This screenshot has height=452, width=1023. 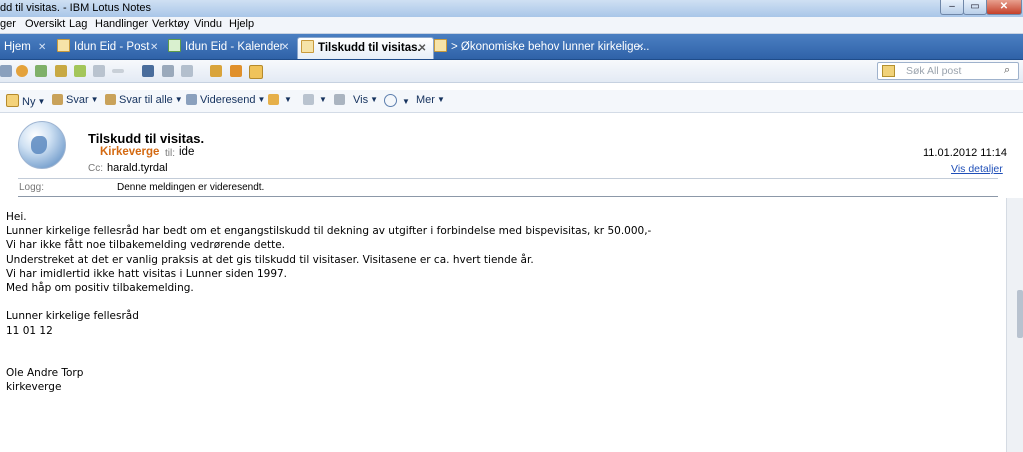 What do you see at coordinates (170, 24) in the screenshot?
I see `menu-verktoy: Verktøy` at bounding box center [170, 24].